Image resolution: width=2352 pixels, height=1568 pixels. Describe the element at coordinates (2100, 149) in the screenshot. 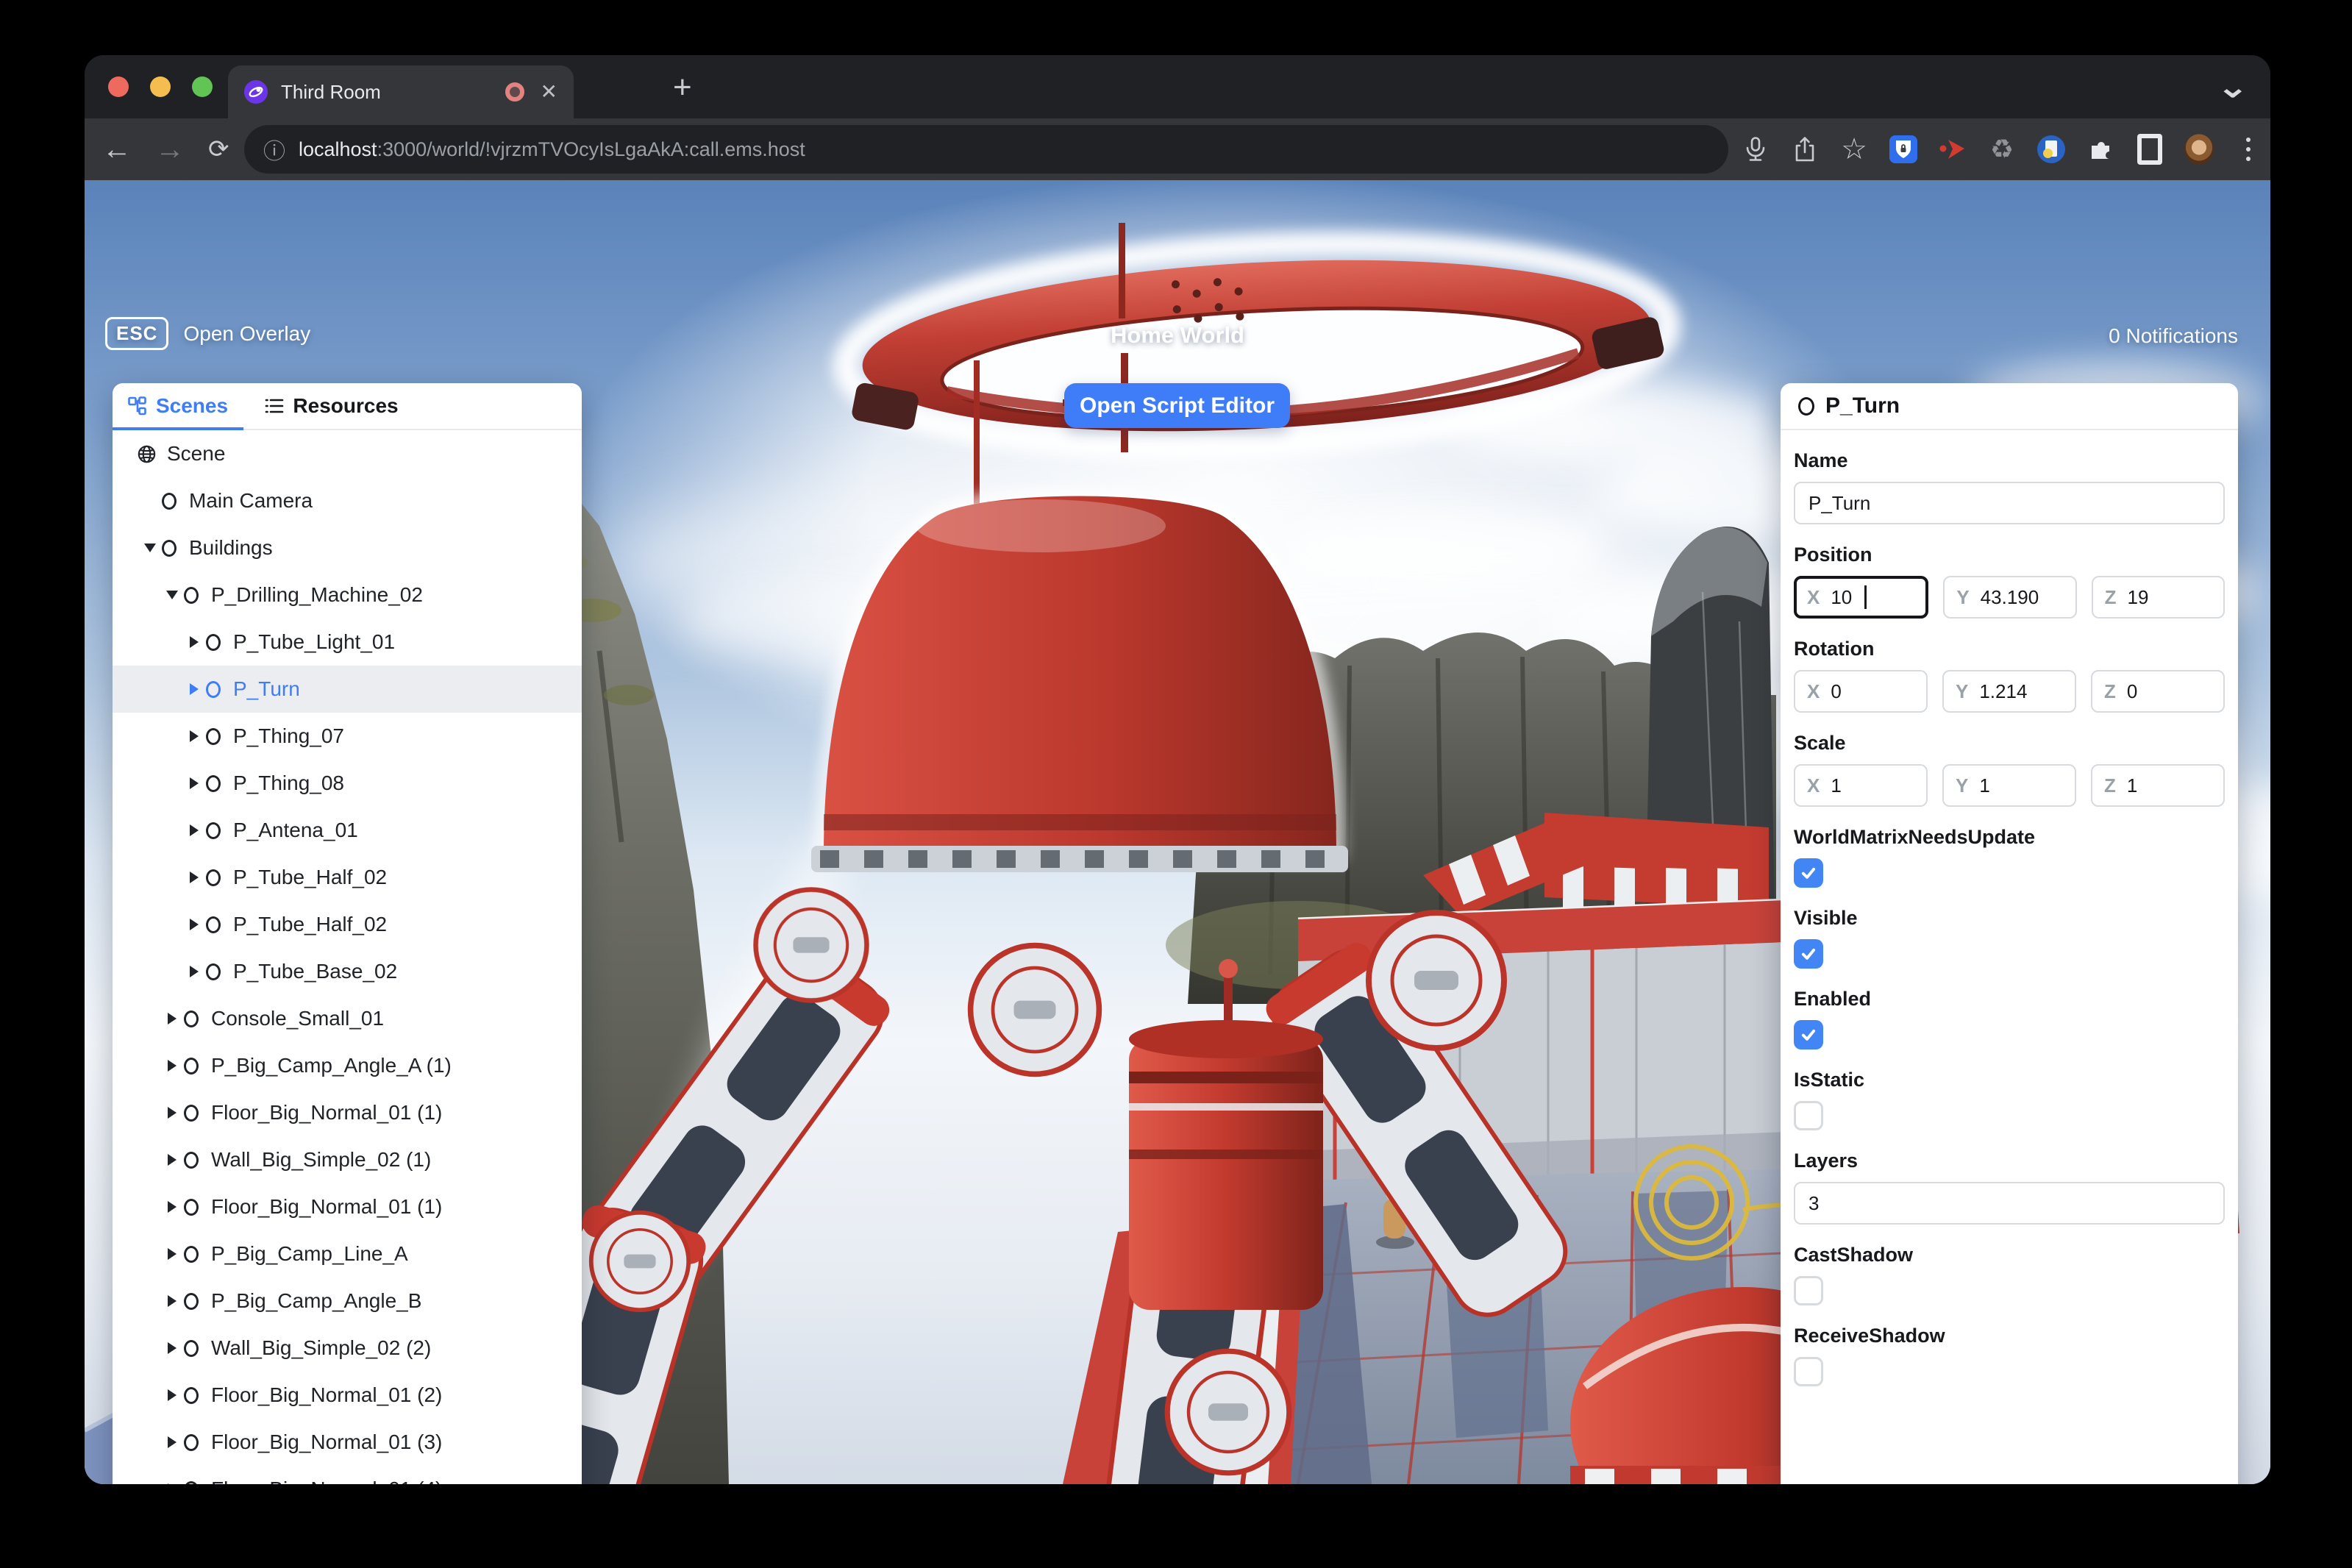

I see `extensions-puzzle-icon` at that location.